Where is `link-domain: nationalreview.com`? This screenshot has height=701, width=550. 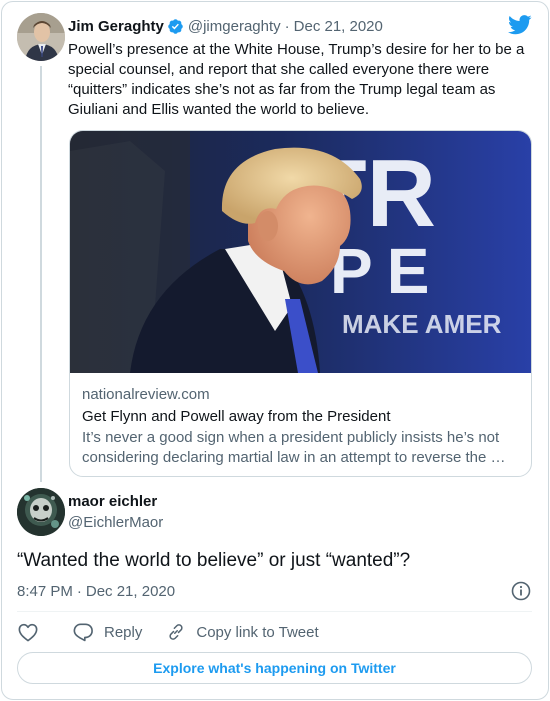
link-domain: nationalreview.com is located at coordinates (146, 394).